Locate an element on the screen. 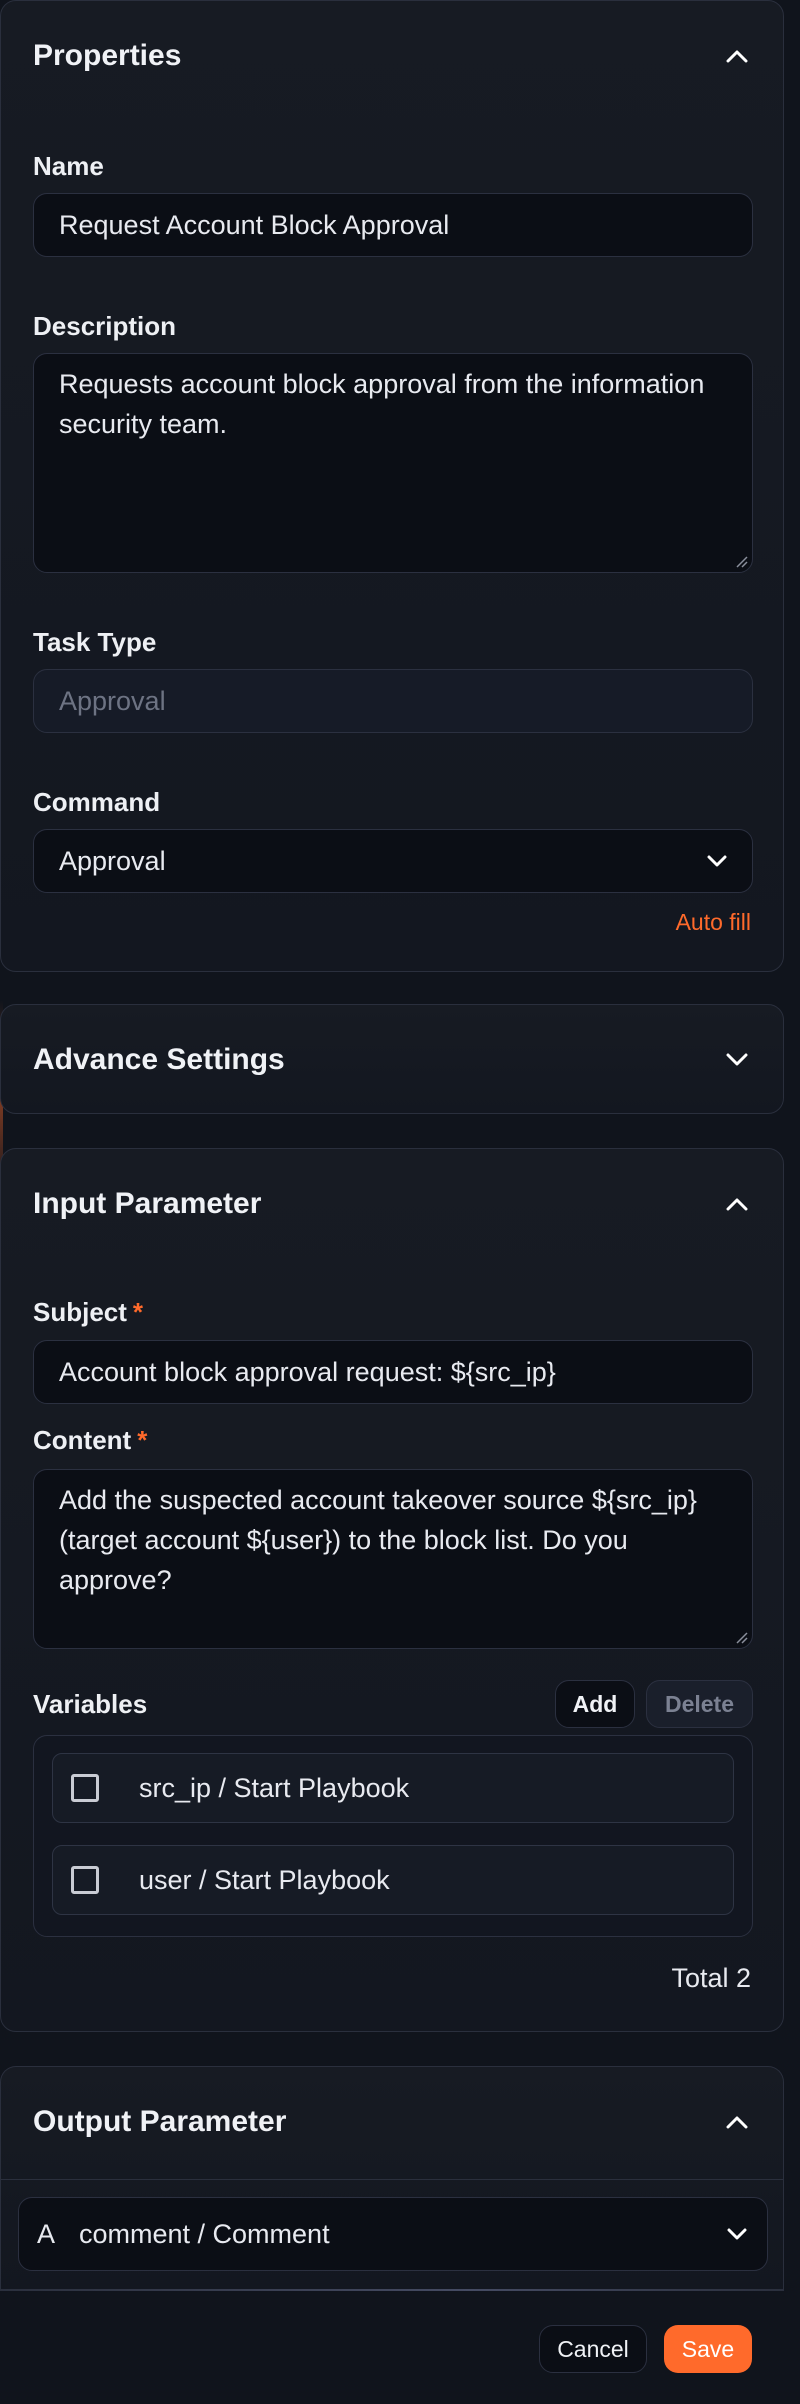 This screenshot has width=800, height=2404. task-type-input: Approval is located at coordinates (393, 701).